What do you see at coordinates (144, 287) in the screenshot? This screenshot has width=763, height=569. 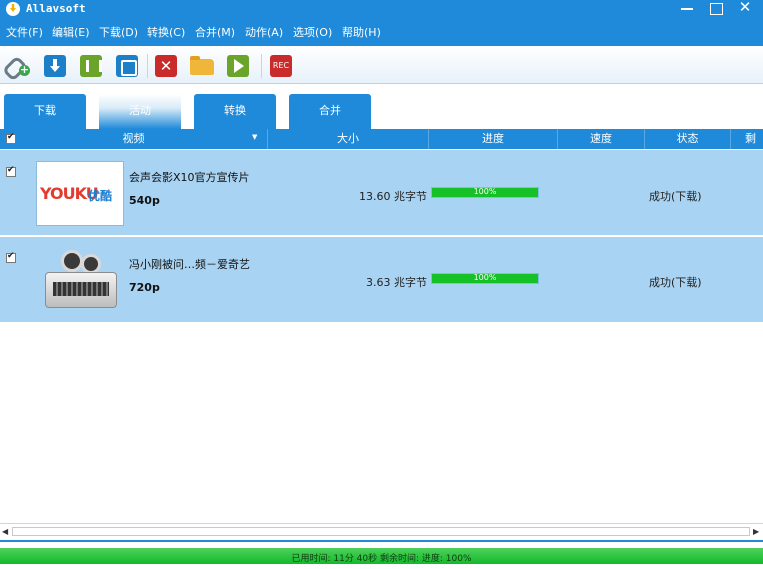 I see `video-quality: 720p` at bounding box center [144, 287].